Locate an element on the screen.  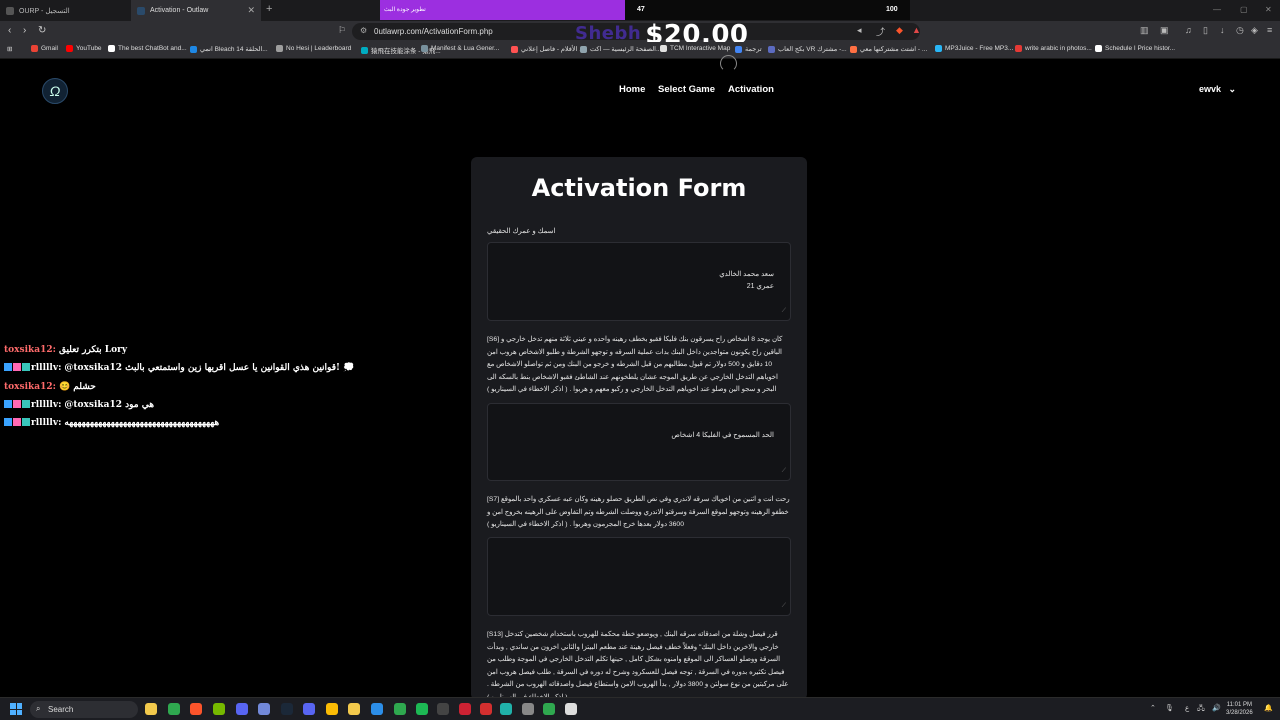
discord-icon is located at coordinates (242, 709).